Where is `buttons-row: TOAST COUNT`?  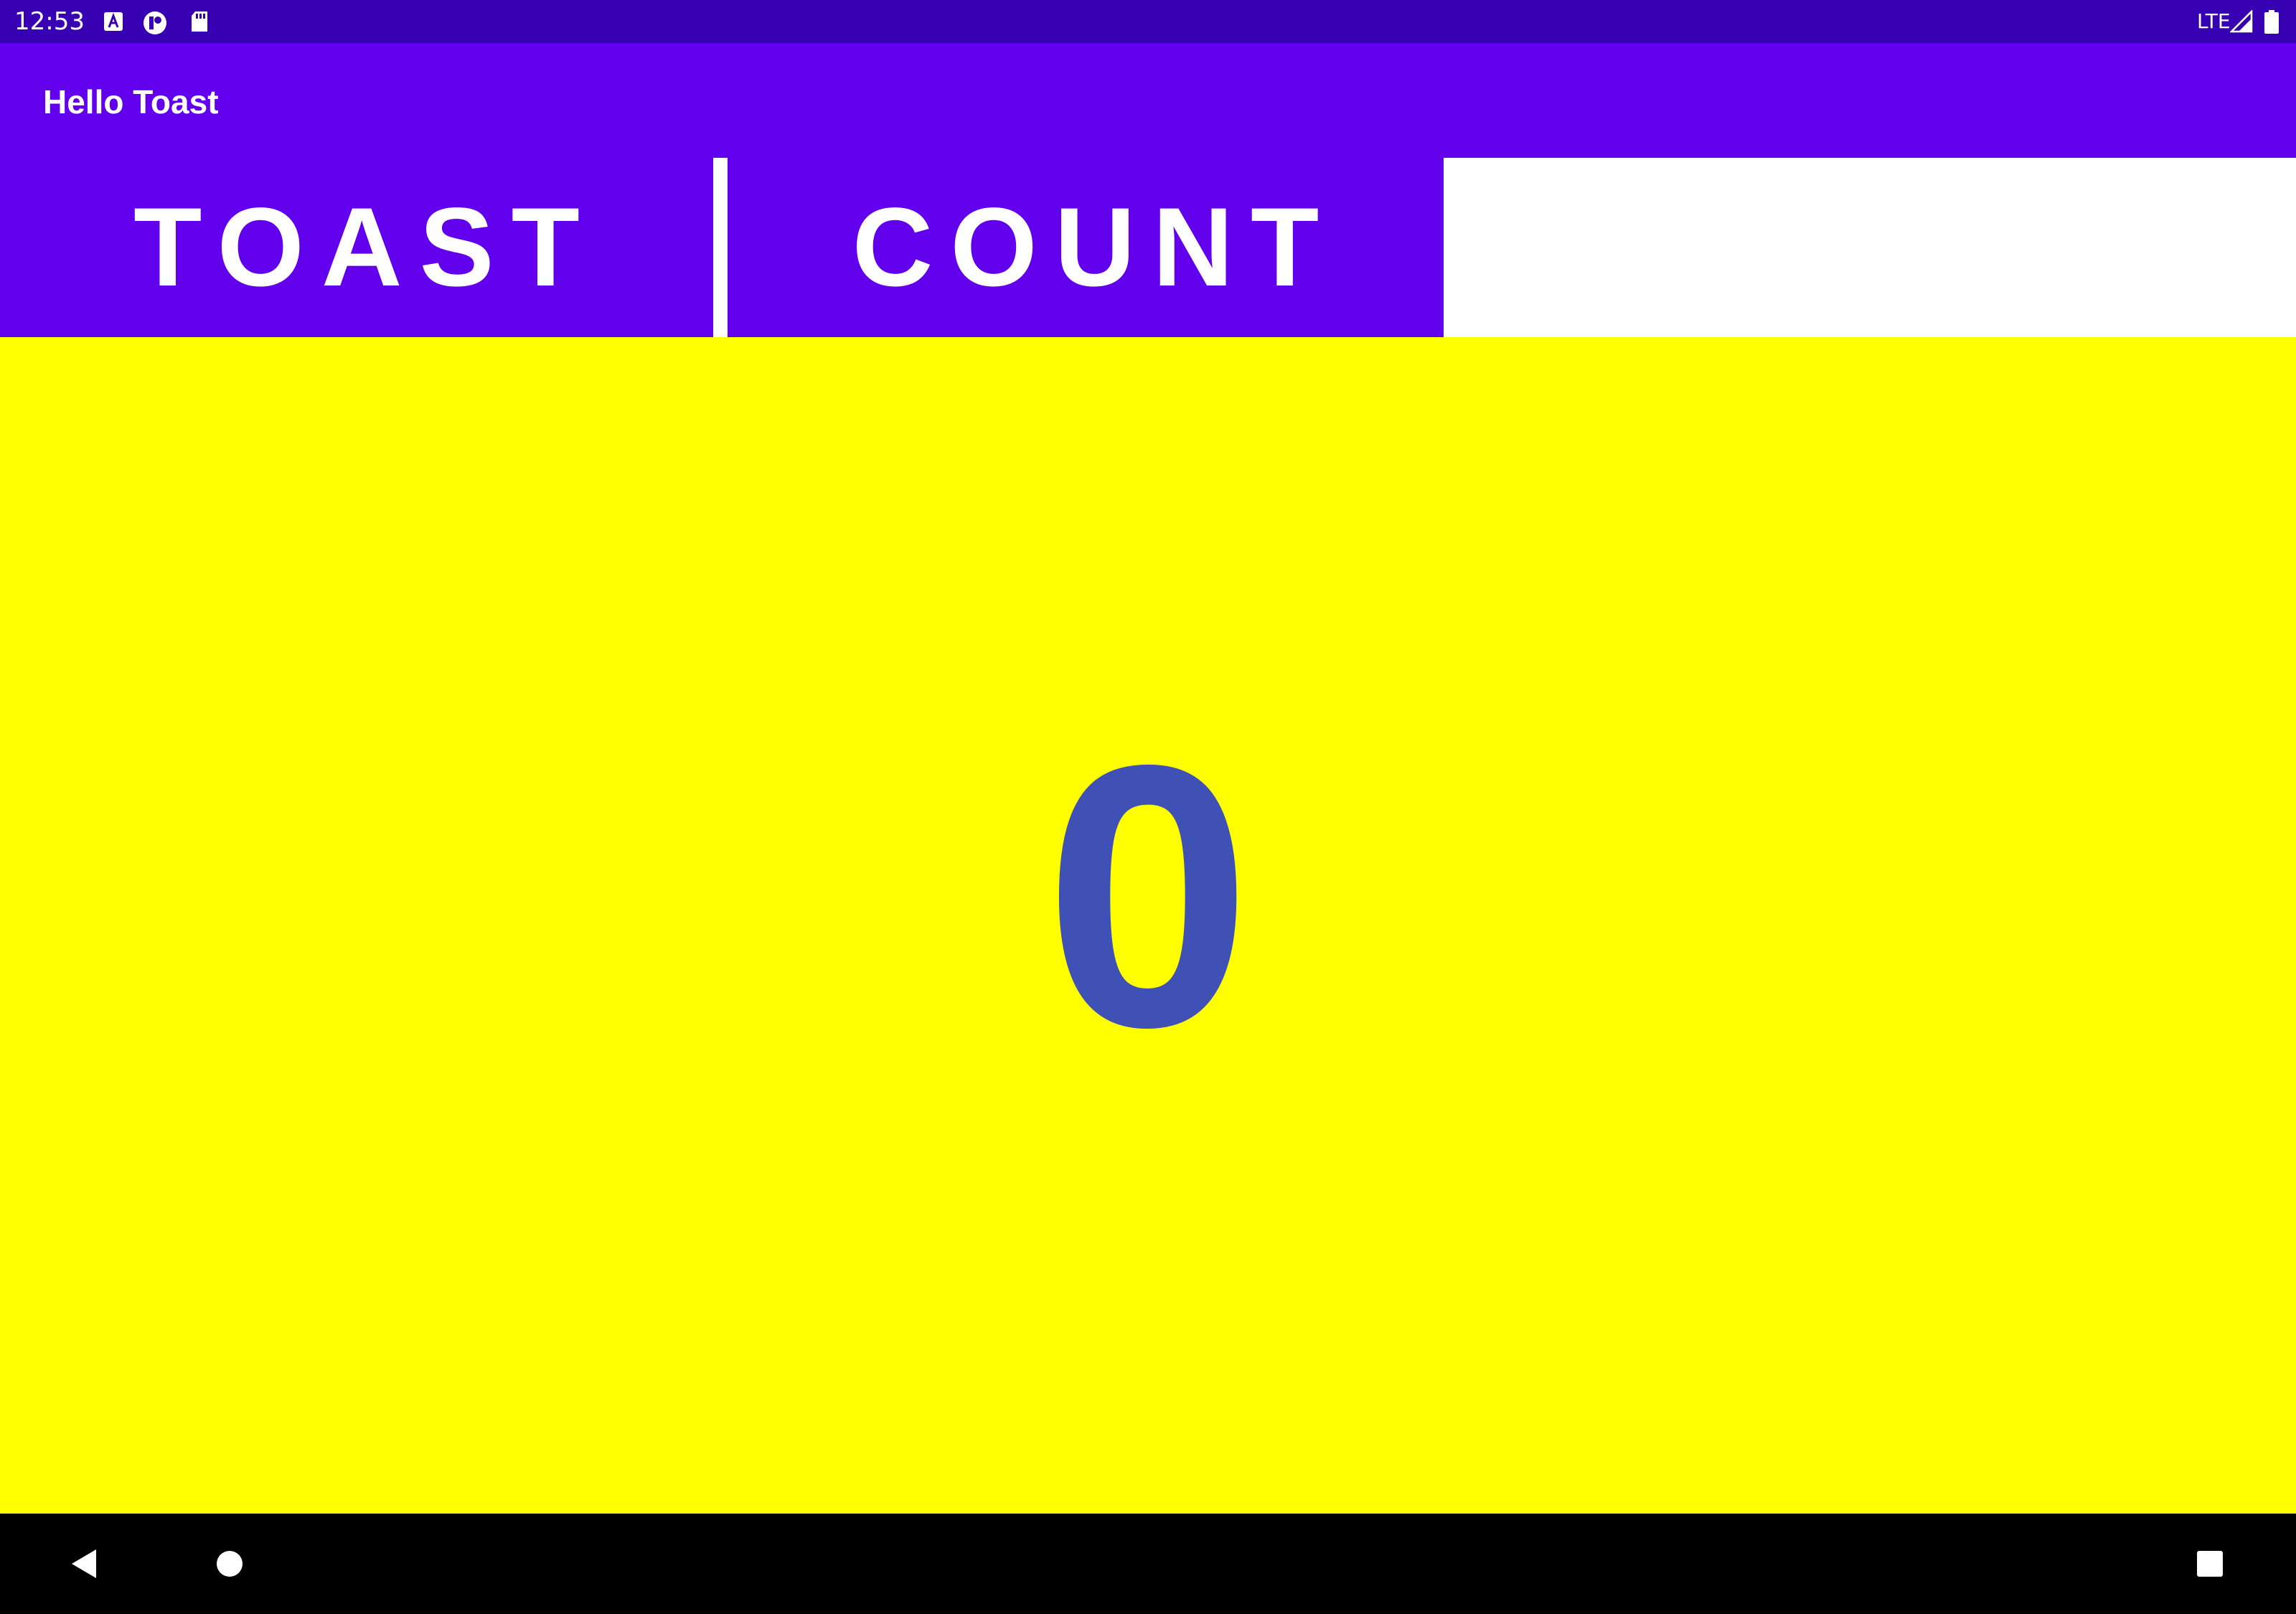 buttons-row: TOAST COUNT is located at coordinates (1148, 247).